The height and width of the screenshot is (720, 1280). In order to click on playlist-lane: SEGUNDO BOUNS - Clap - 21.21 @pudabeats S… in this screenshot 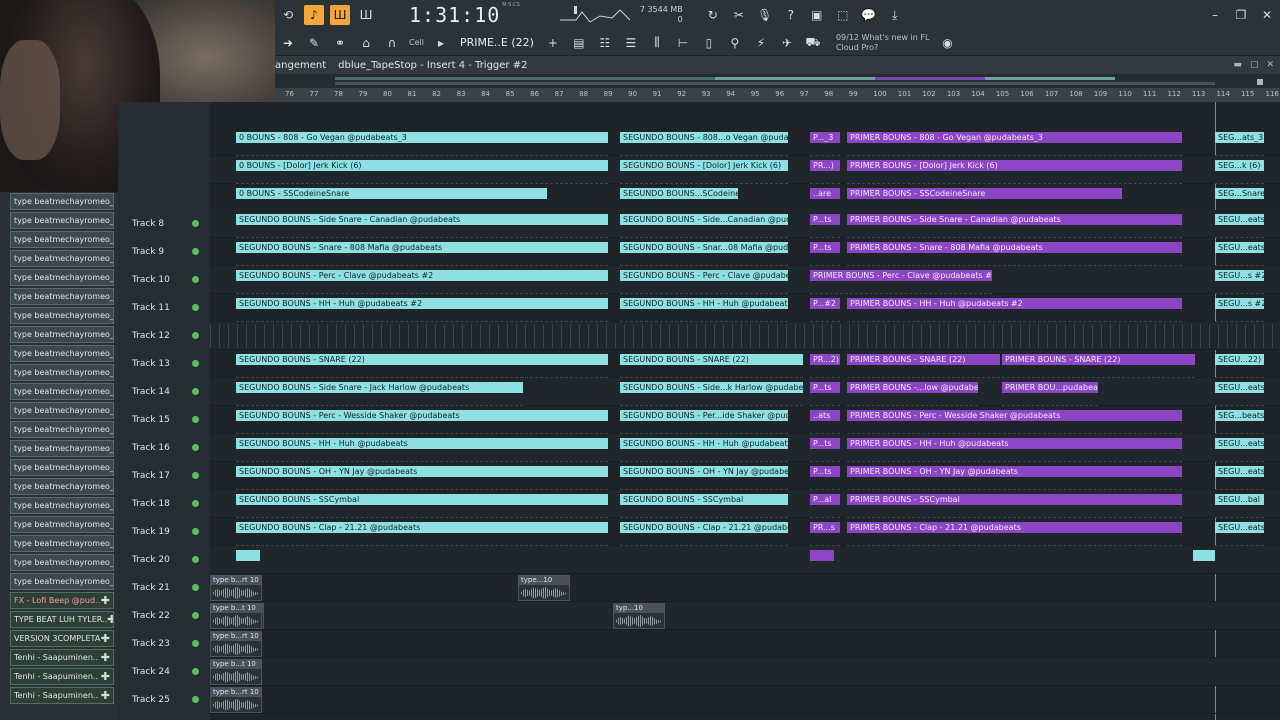, I will do `click(745, 532)`.